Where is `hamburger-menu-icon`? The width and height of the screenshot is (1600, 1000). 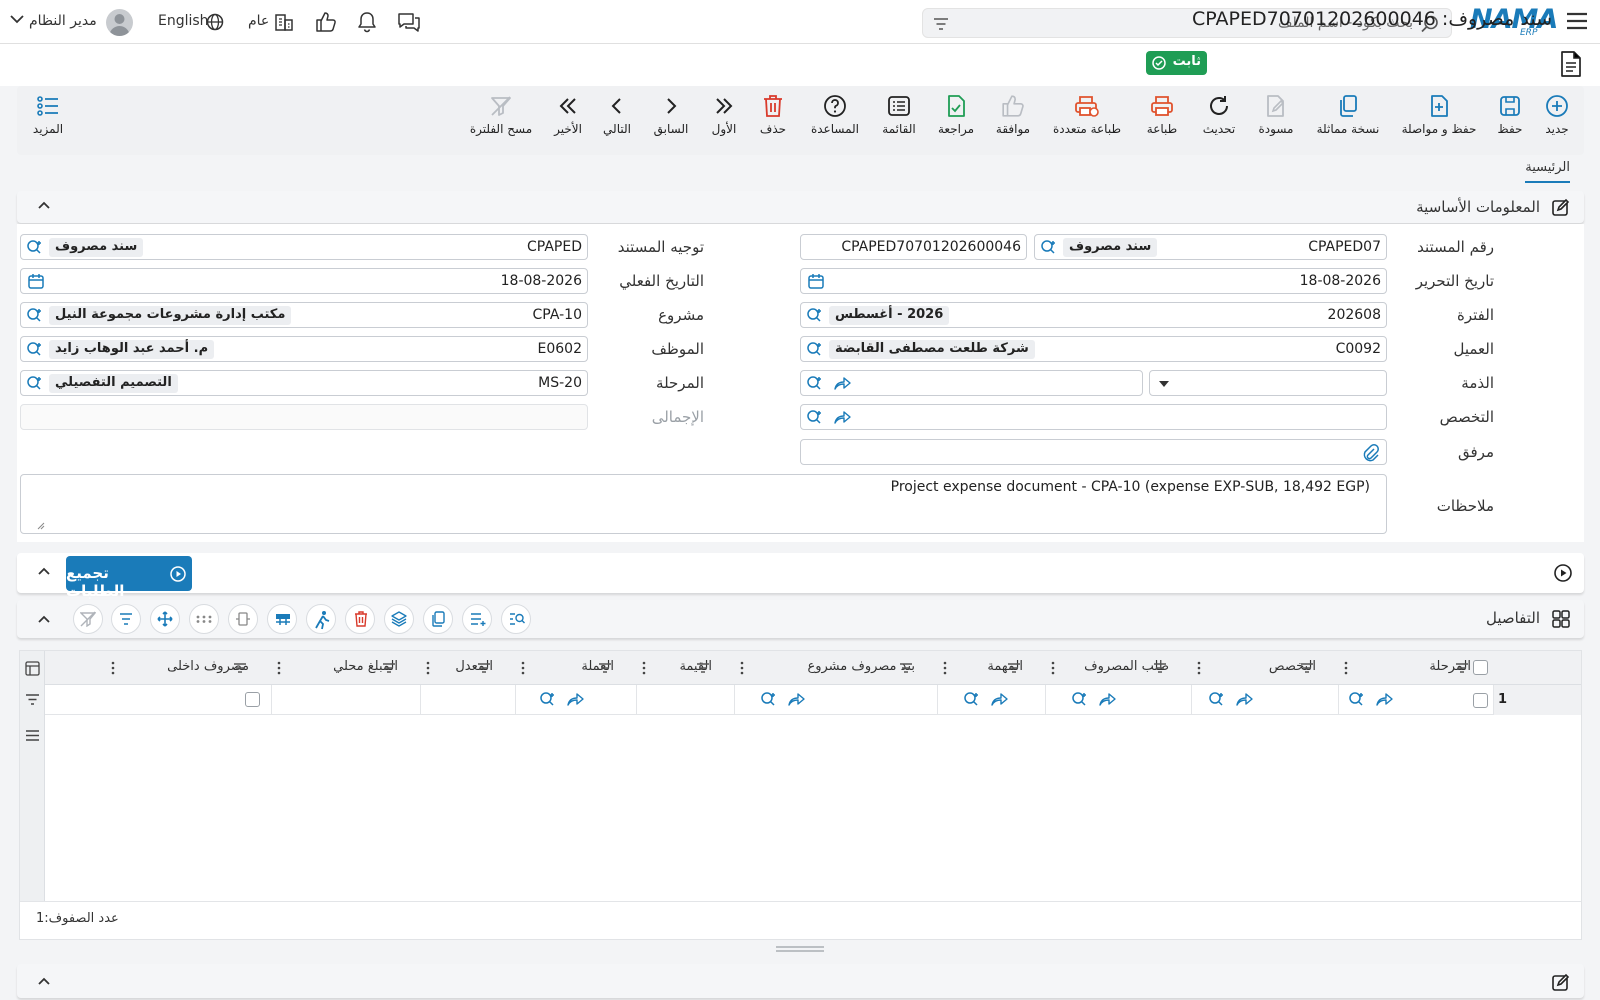 hamburger-menu-icon is located at coordinates (1577, 21).